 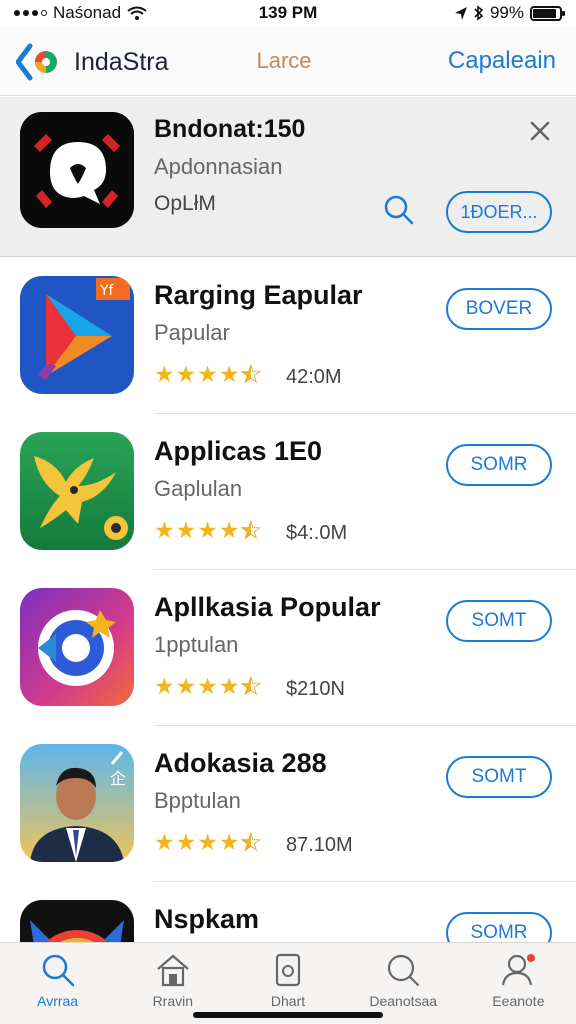 I want to click on tab-search: Avrraa, so click(x=57, y=983).